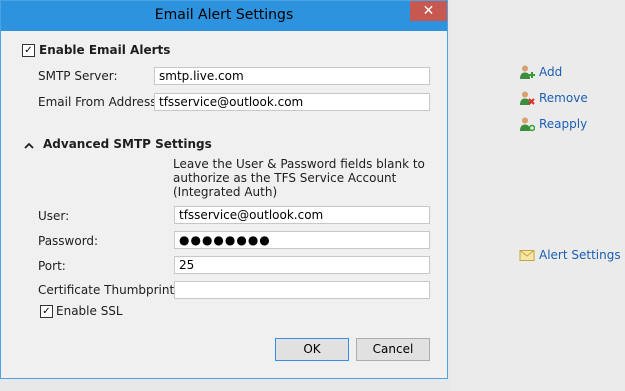  I want to click on reapply-label: Reapply, so click(563, 124).